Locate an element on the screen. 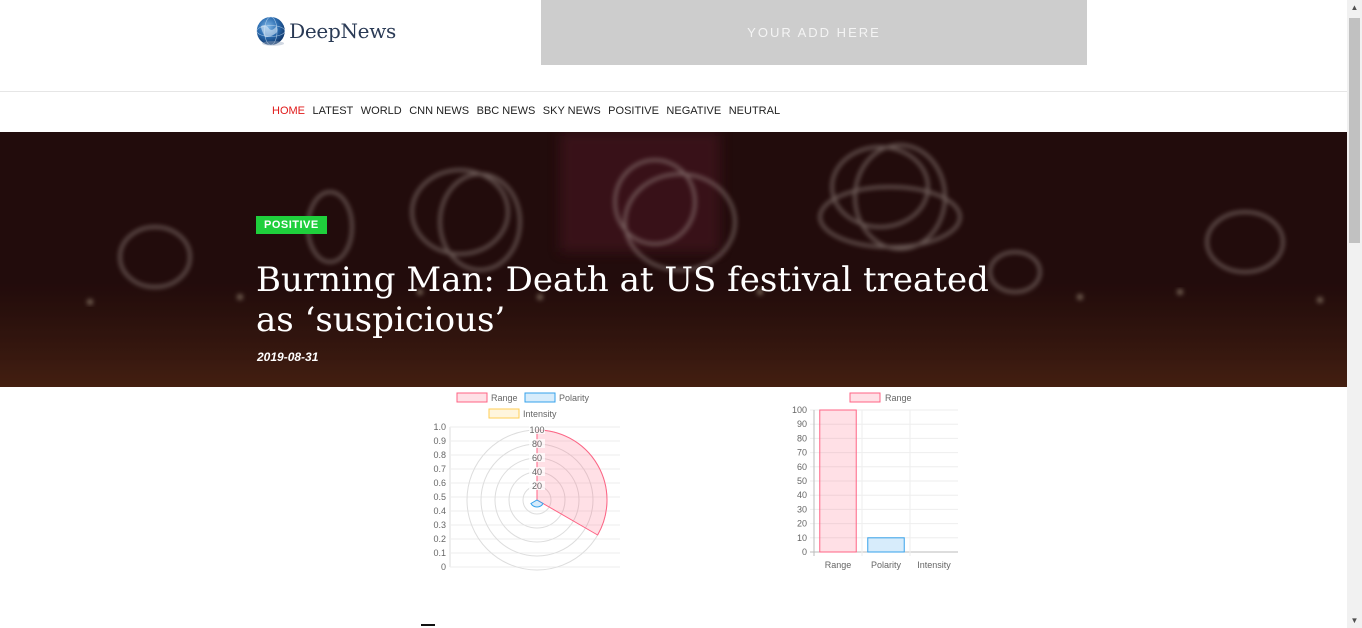 This screenshot has width=1362, height=628. bar-y-tick-label: 20 is located at coordinates (802, 524).